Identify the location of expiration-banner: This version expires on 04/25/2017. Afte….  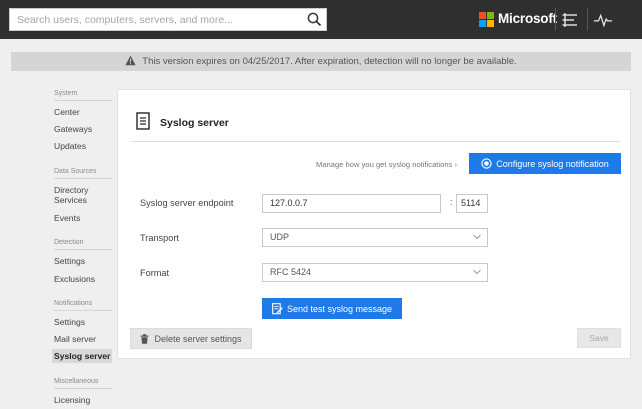
(321, 61).